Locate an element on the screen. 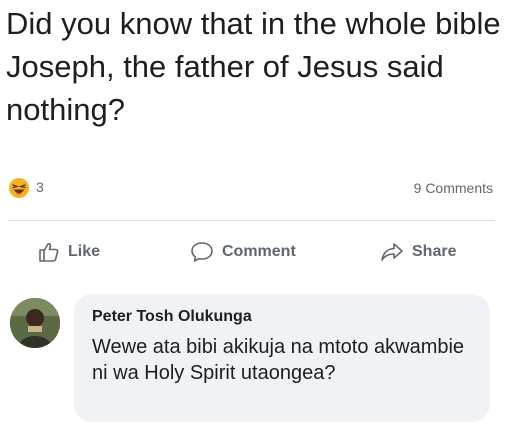  reaction-count: 3 is located at coordinates (40, 187).